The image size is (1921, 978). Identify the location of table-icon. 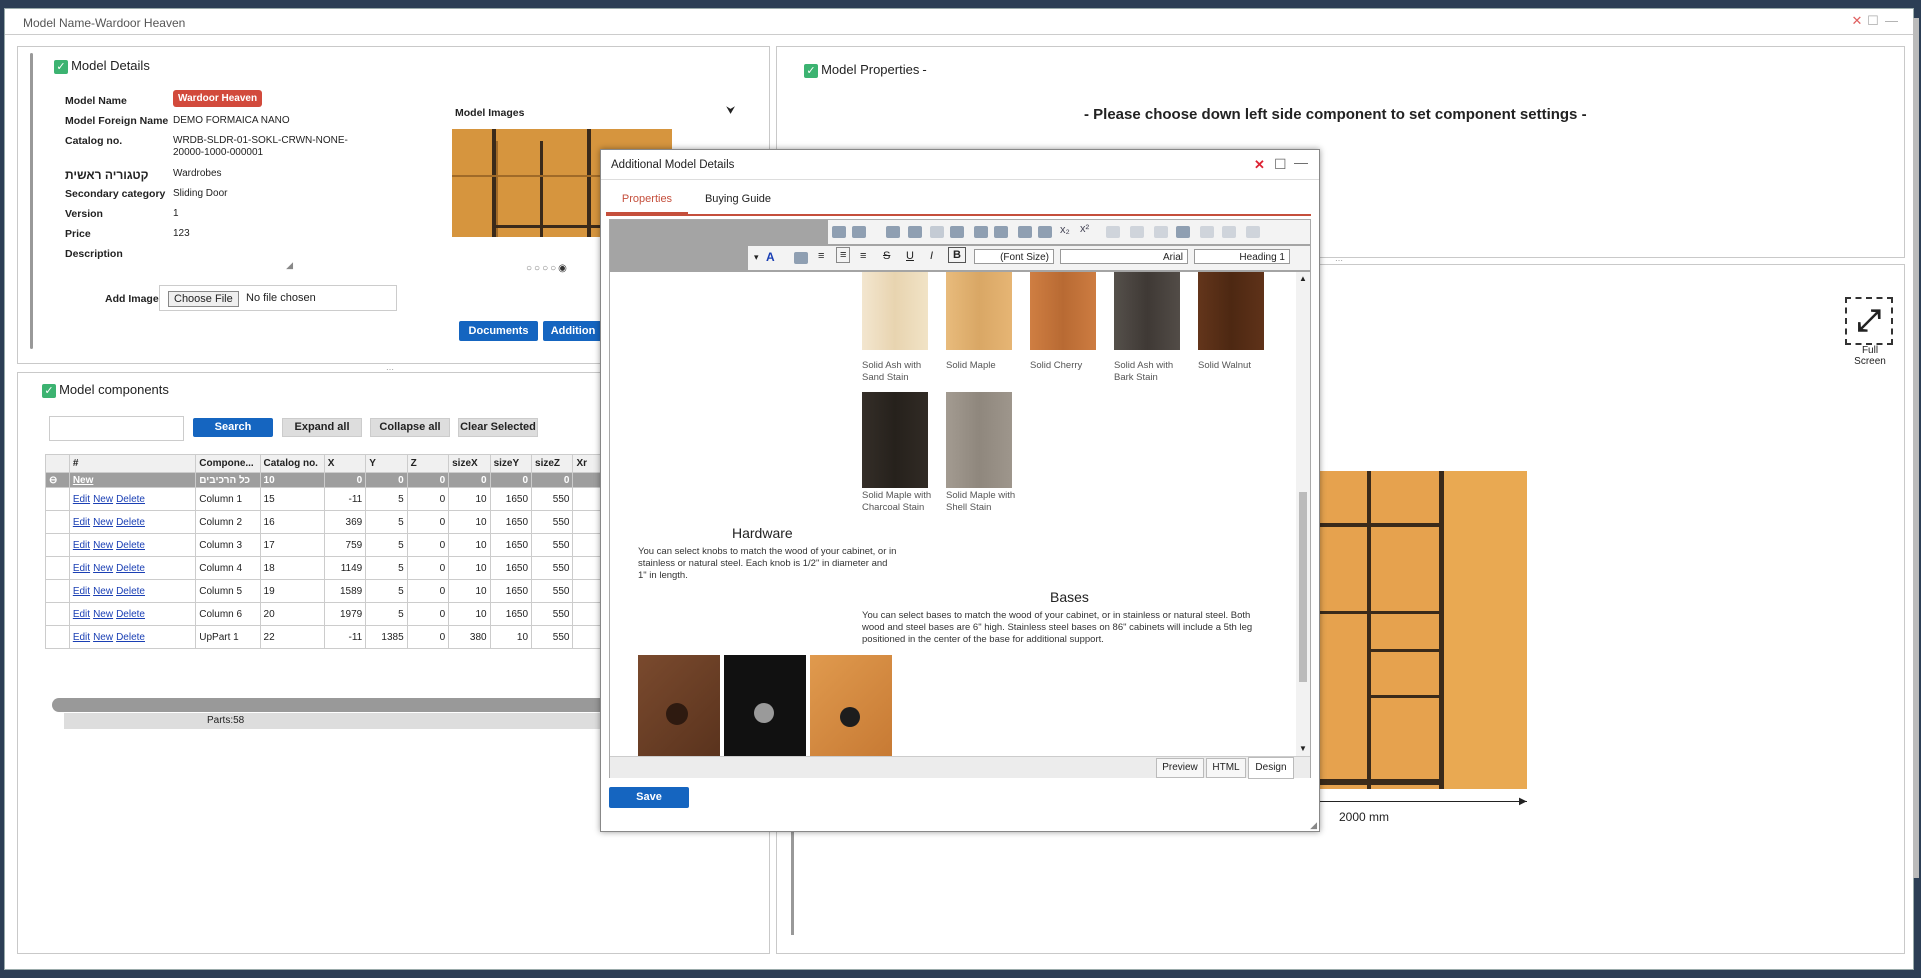
(893, 232).